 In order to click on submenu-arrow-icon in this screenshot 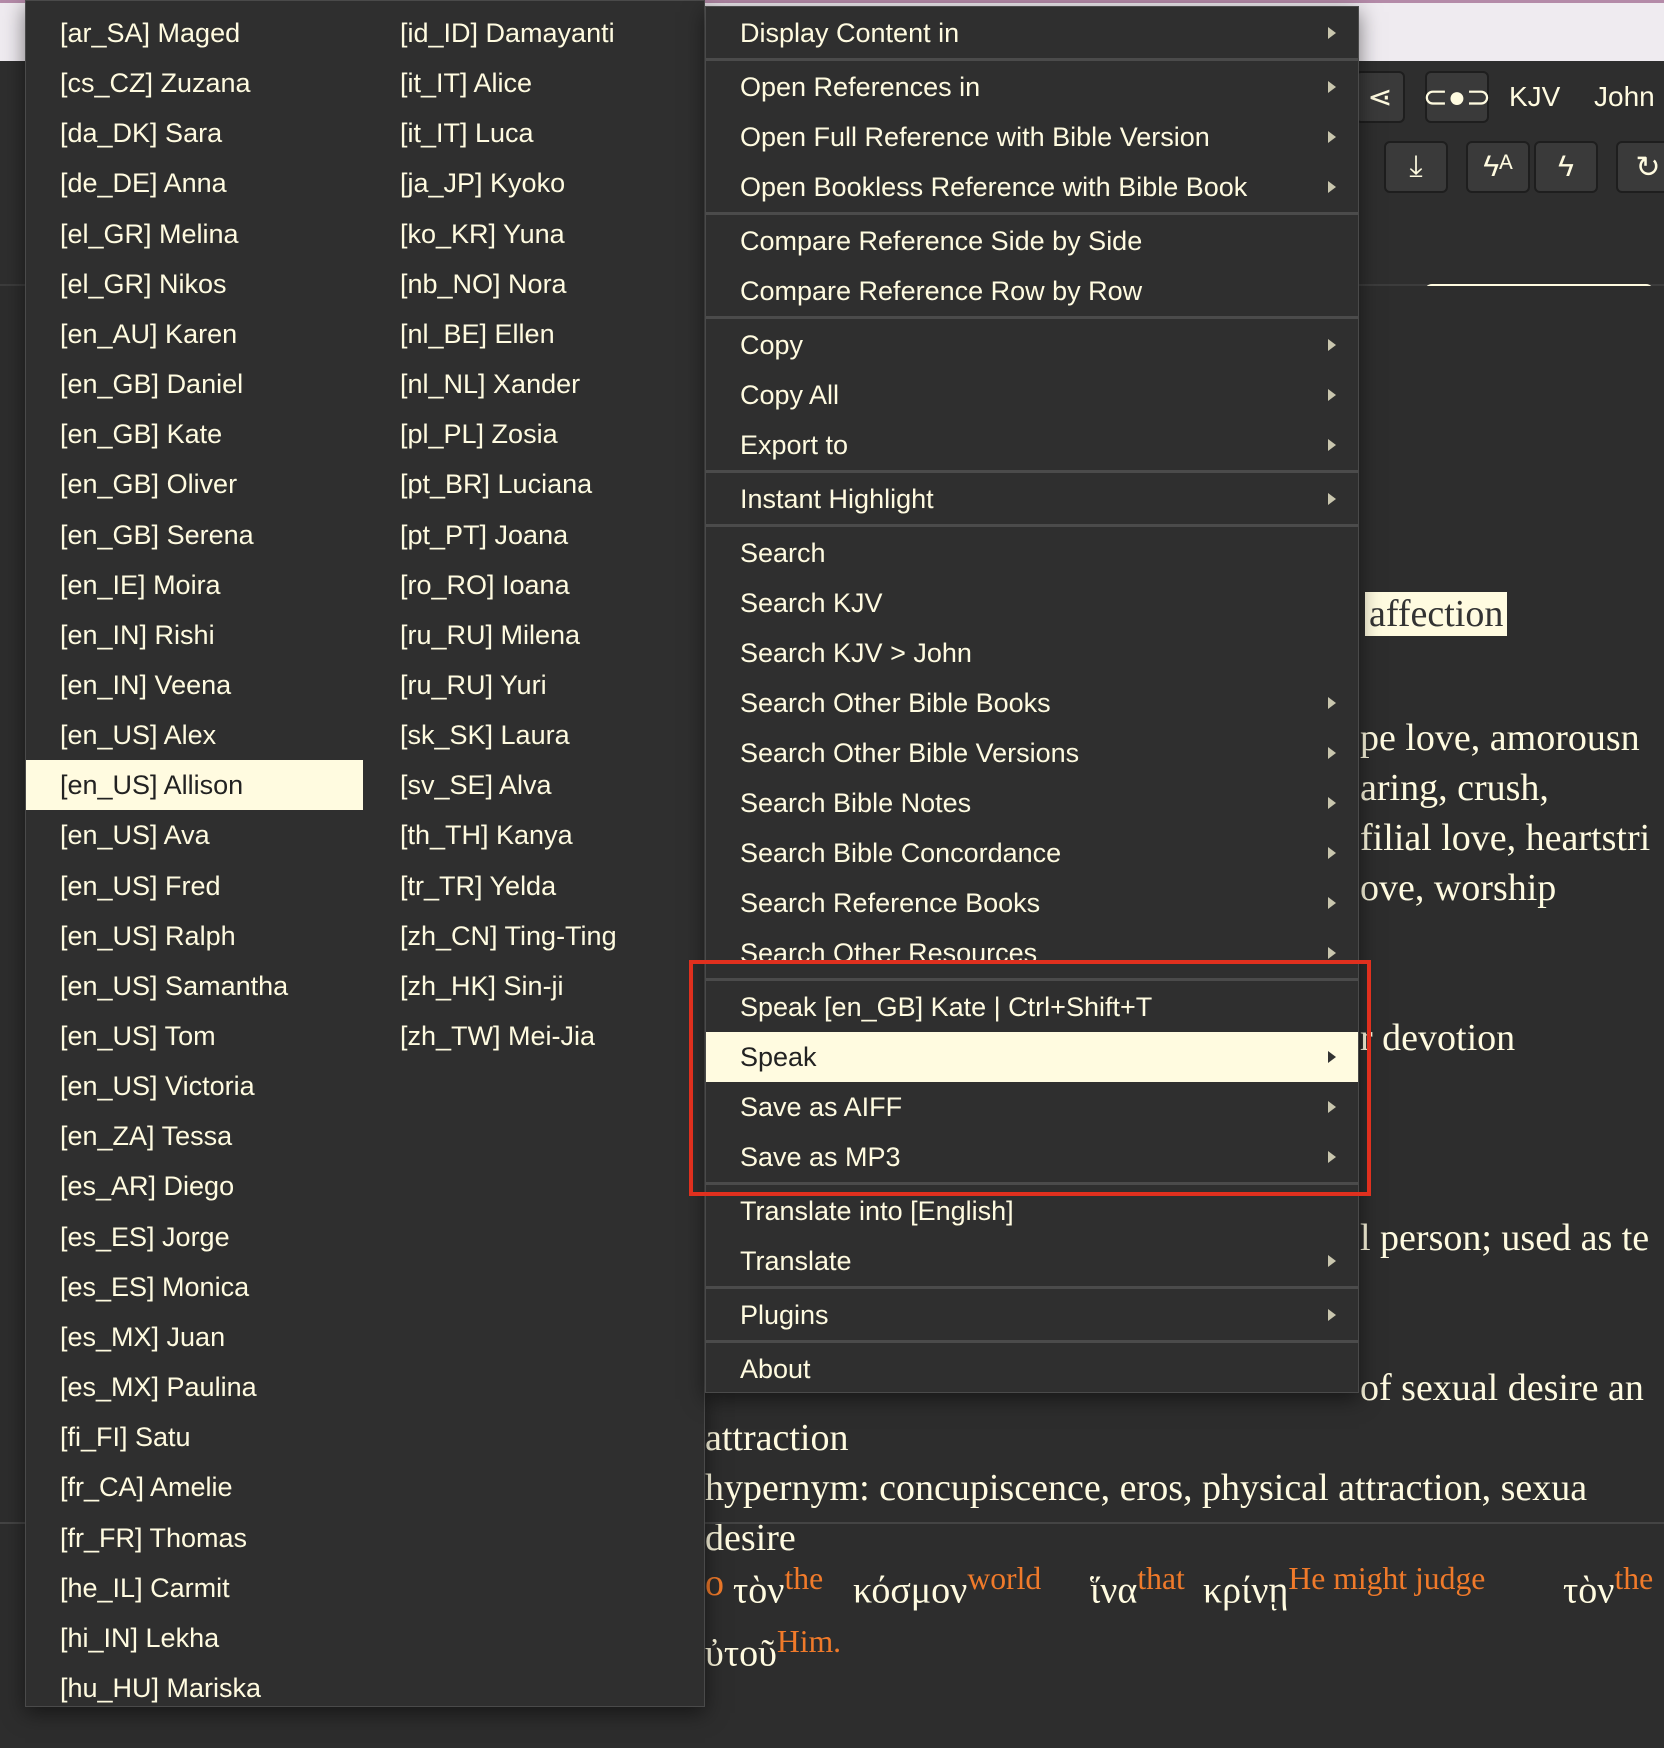, I will do `click(1332, 345)`.